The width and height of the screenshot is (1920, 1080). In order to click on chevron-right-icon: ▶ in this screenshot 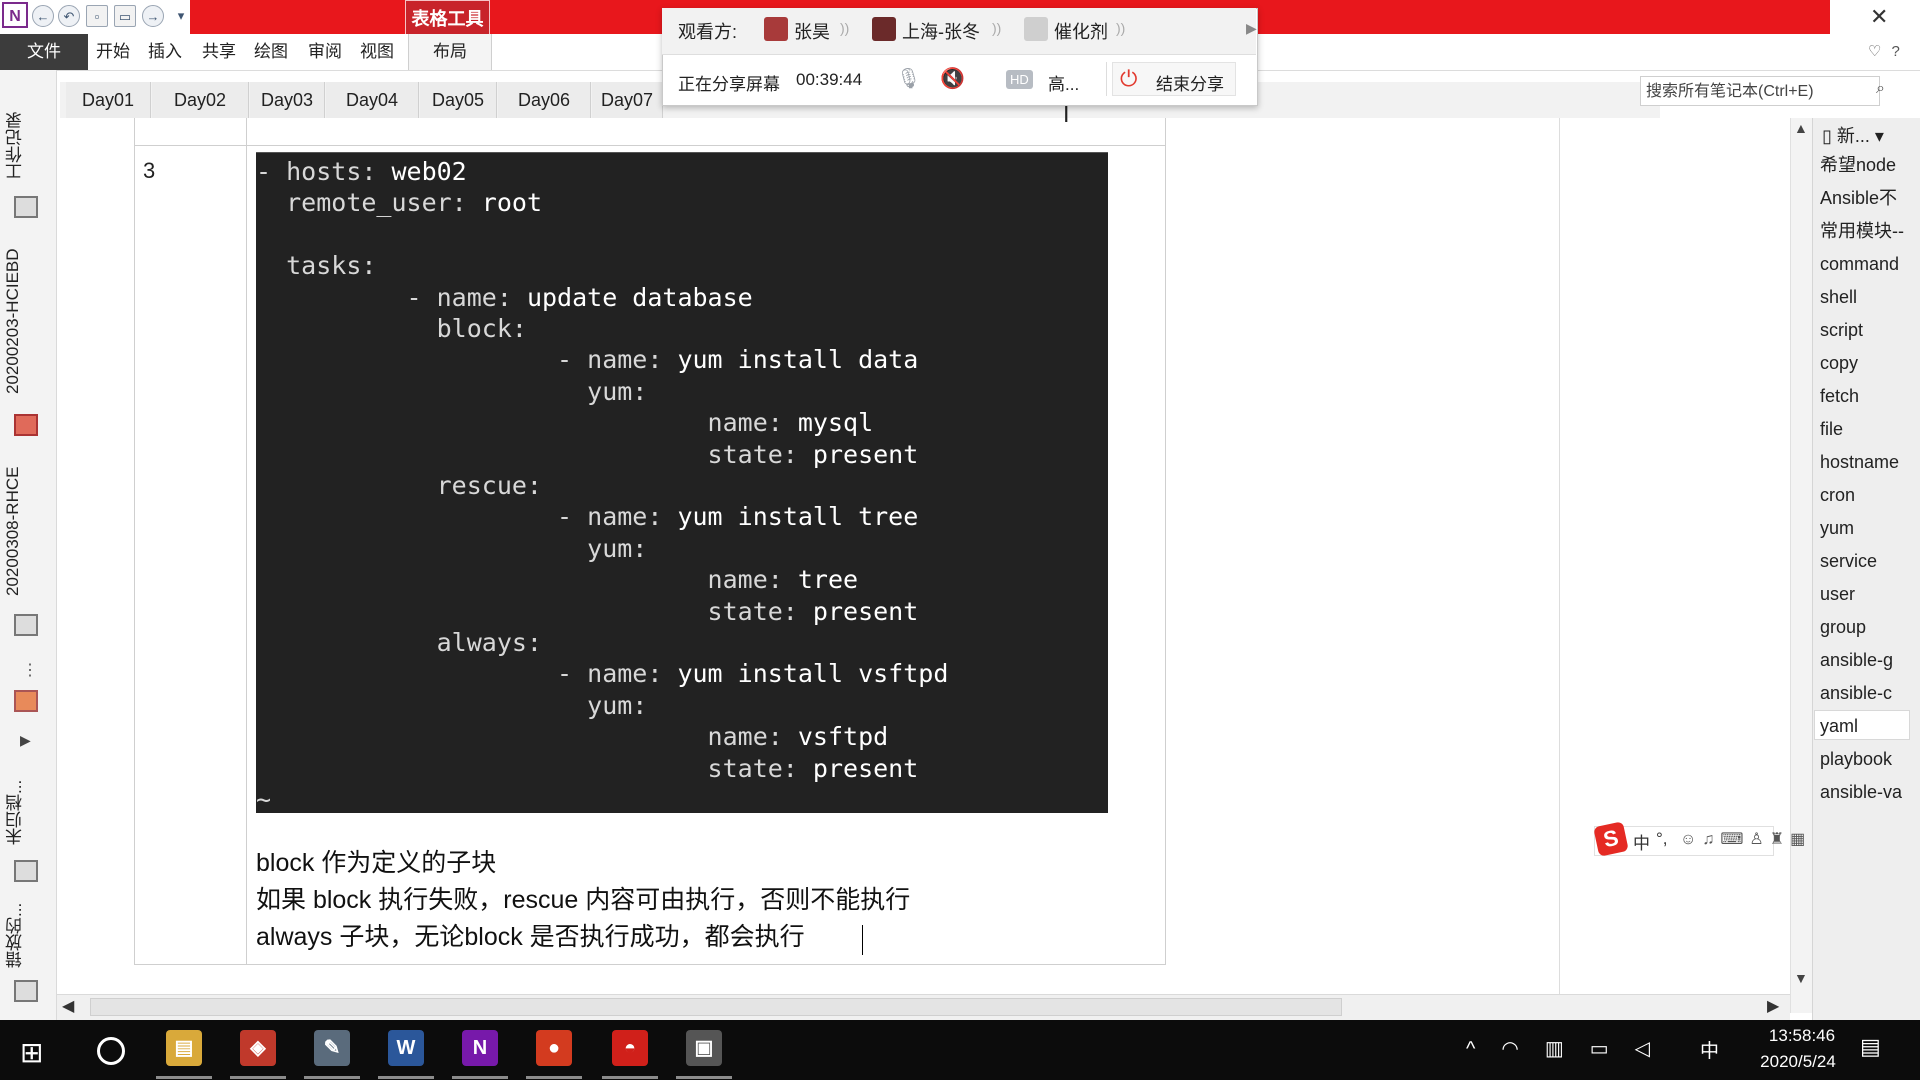, I will do `click(1251, 28)`.